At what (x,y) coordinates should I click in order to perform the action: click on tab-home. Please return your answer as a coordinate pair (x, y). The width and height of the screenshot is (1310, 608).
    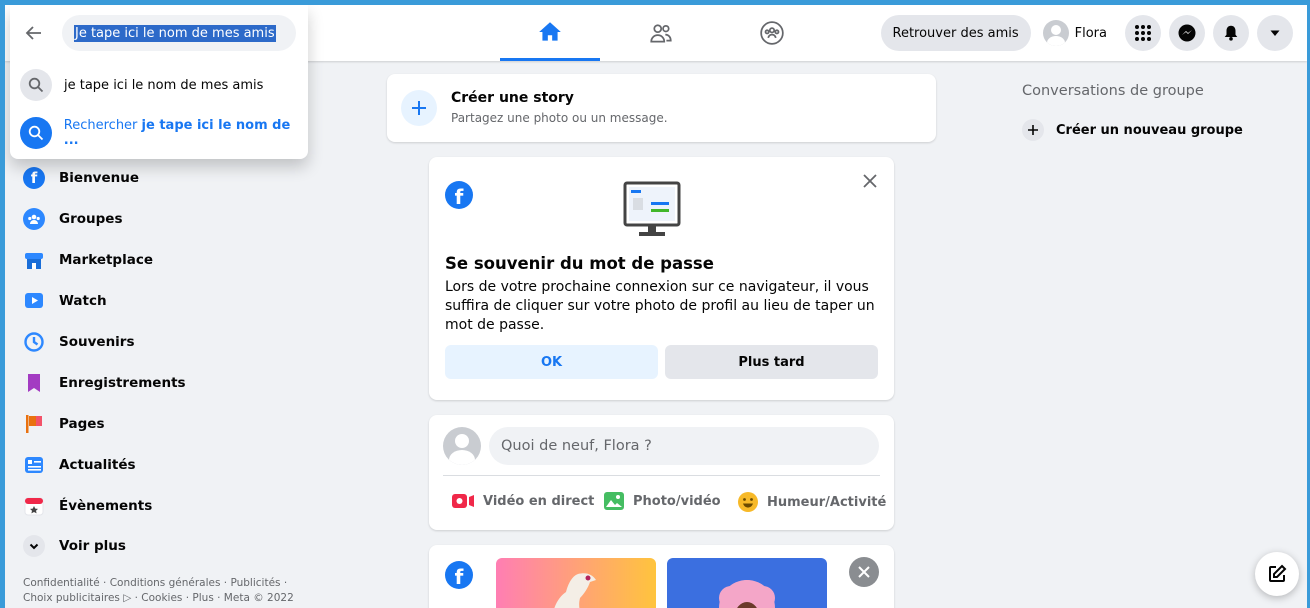
    Looking at the image, I should click on (550, 33).